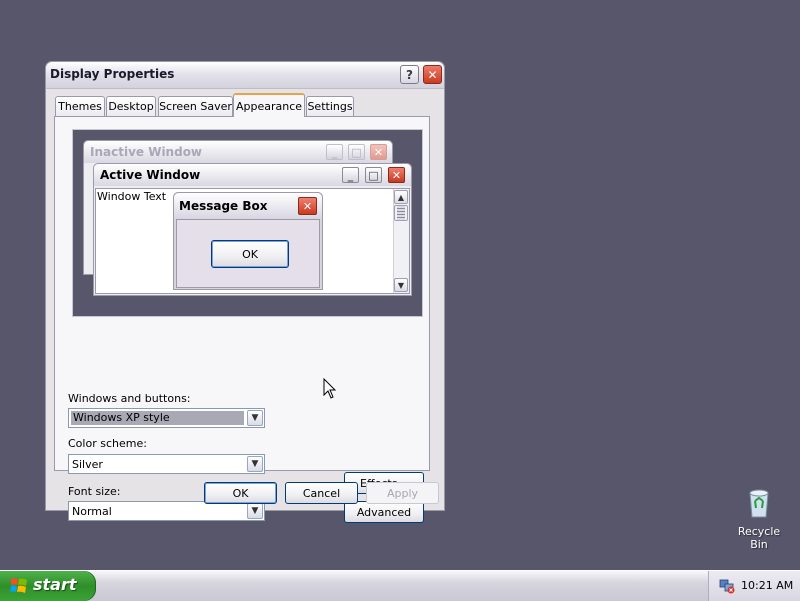 Image resolution: width=800 pixels, height=601 pixels. I want to click on preview-message-box: Message Box ✕ OK, so click(248, 241).